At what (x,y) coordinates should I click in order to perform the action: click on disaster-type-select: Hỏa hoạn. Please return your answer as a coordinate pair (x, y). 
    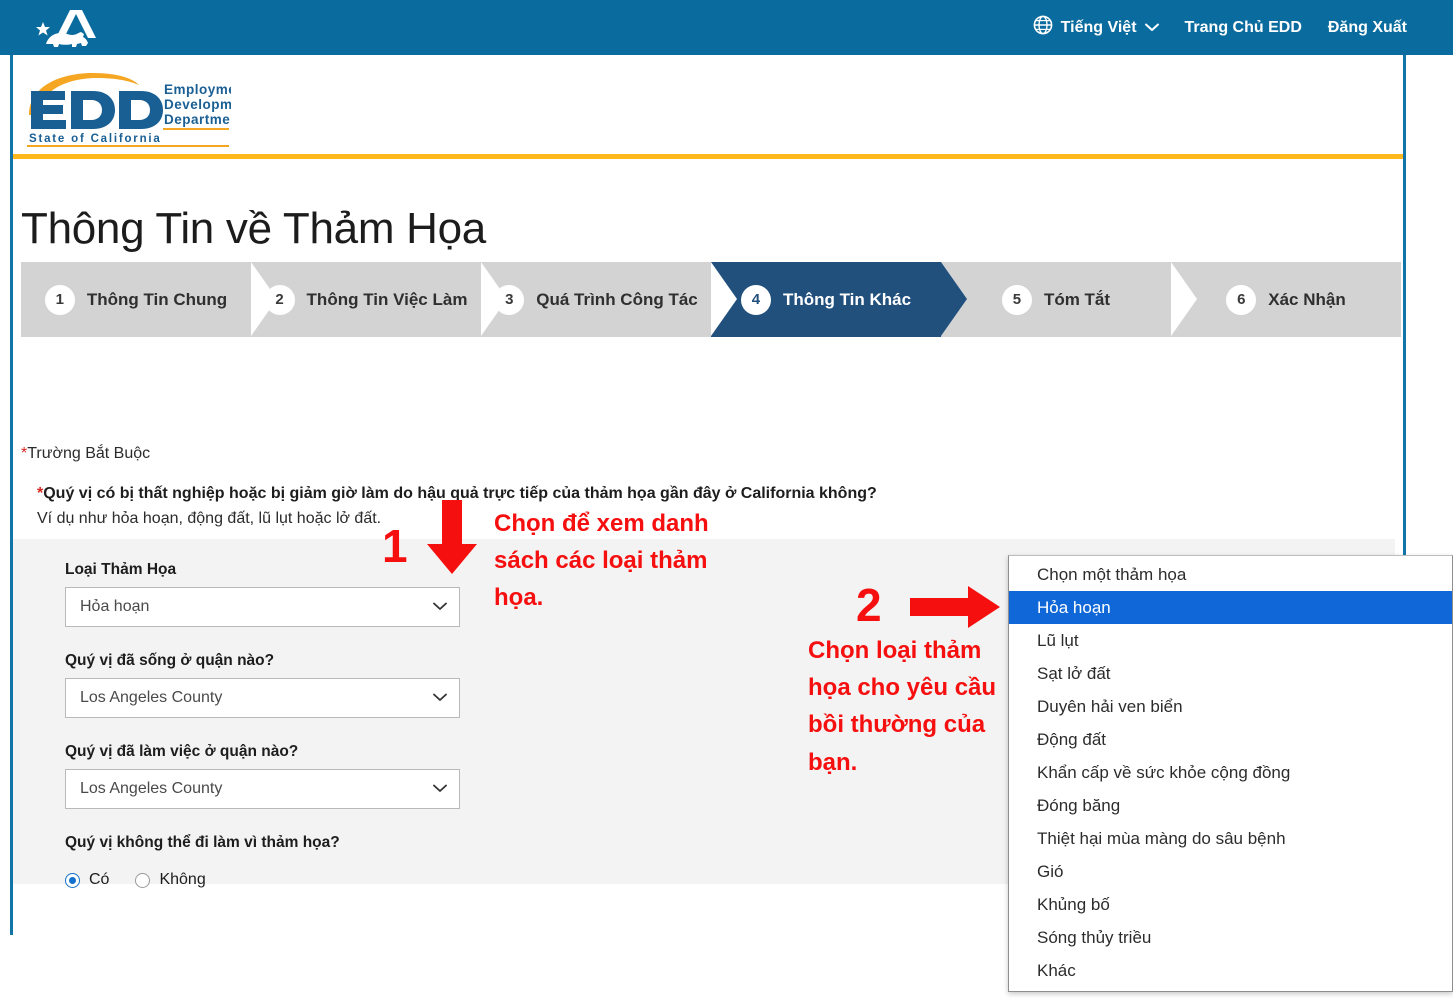
    Looking at the image, I should click on (262, 607).